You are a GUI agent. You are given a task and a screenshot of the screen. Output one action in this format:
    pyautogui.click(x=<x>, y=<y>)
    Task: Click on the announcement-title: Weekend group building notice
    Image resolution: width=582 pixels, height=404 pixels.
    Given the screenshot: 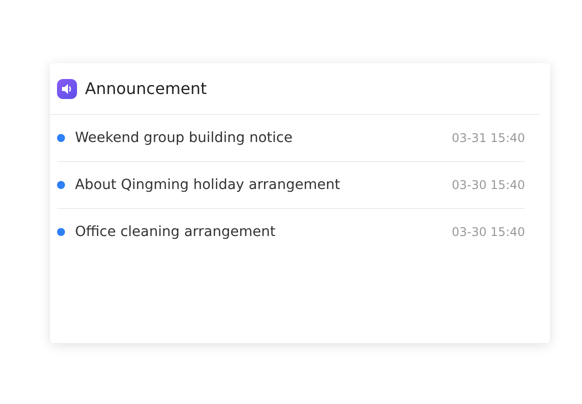 What is the action you would take?
    pyautogui.click(x=184, y=138)
    